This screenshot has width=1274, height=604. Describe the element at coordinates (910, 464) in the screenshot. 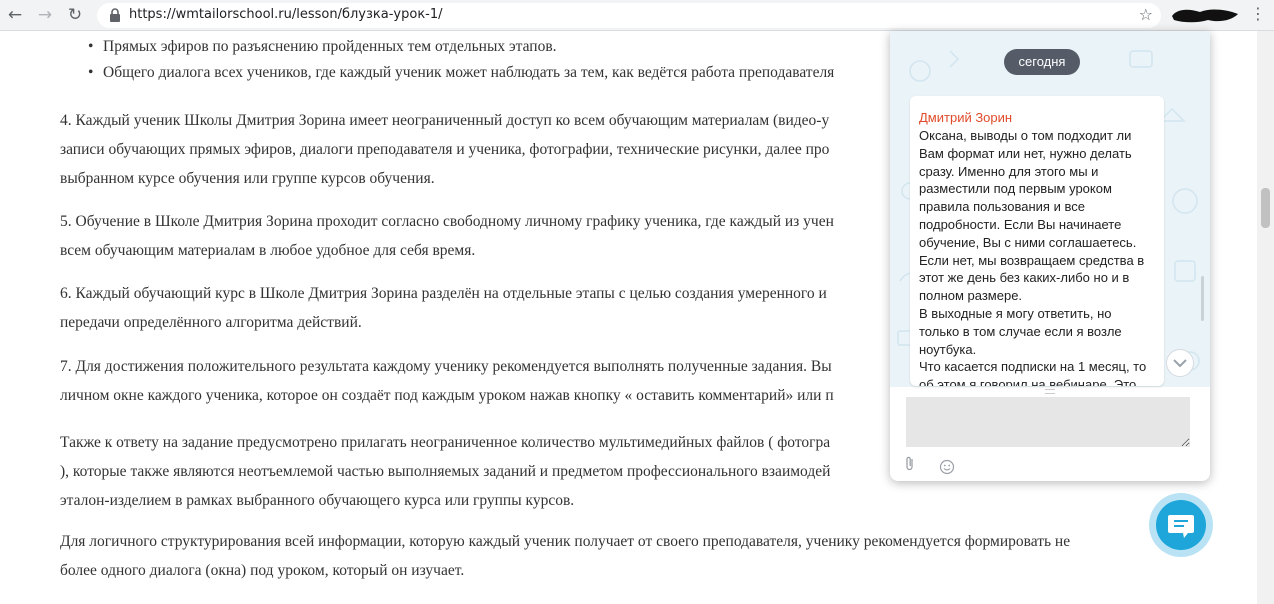

I see `paperclip-icon` at that location.